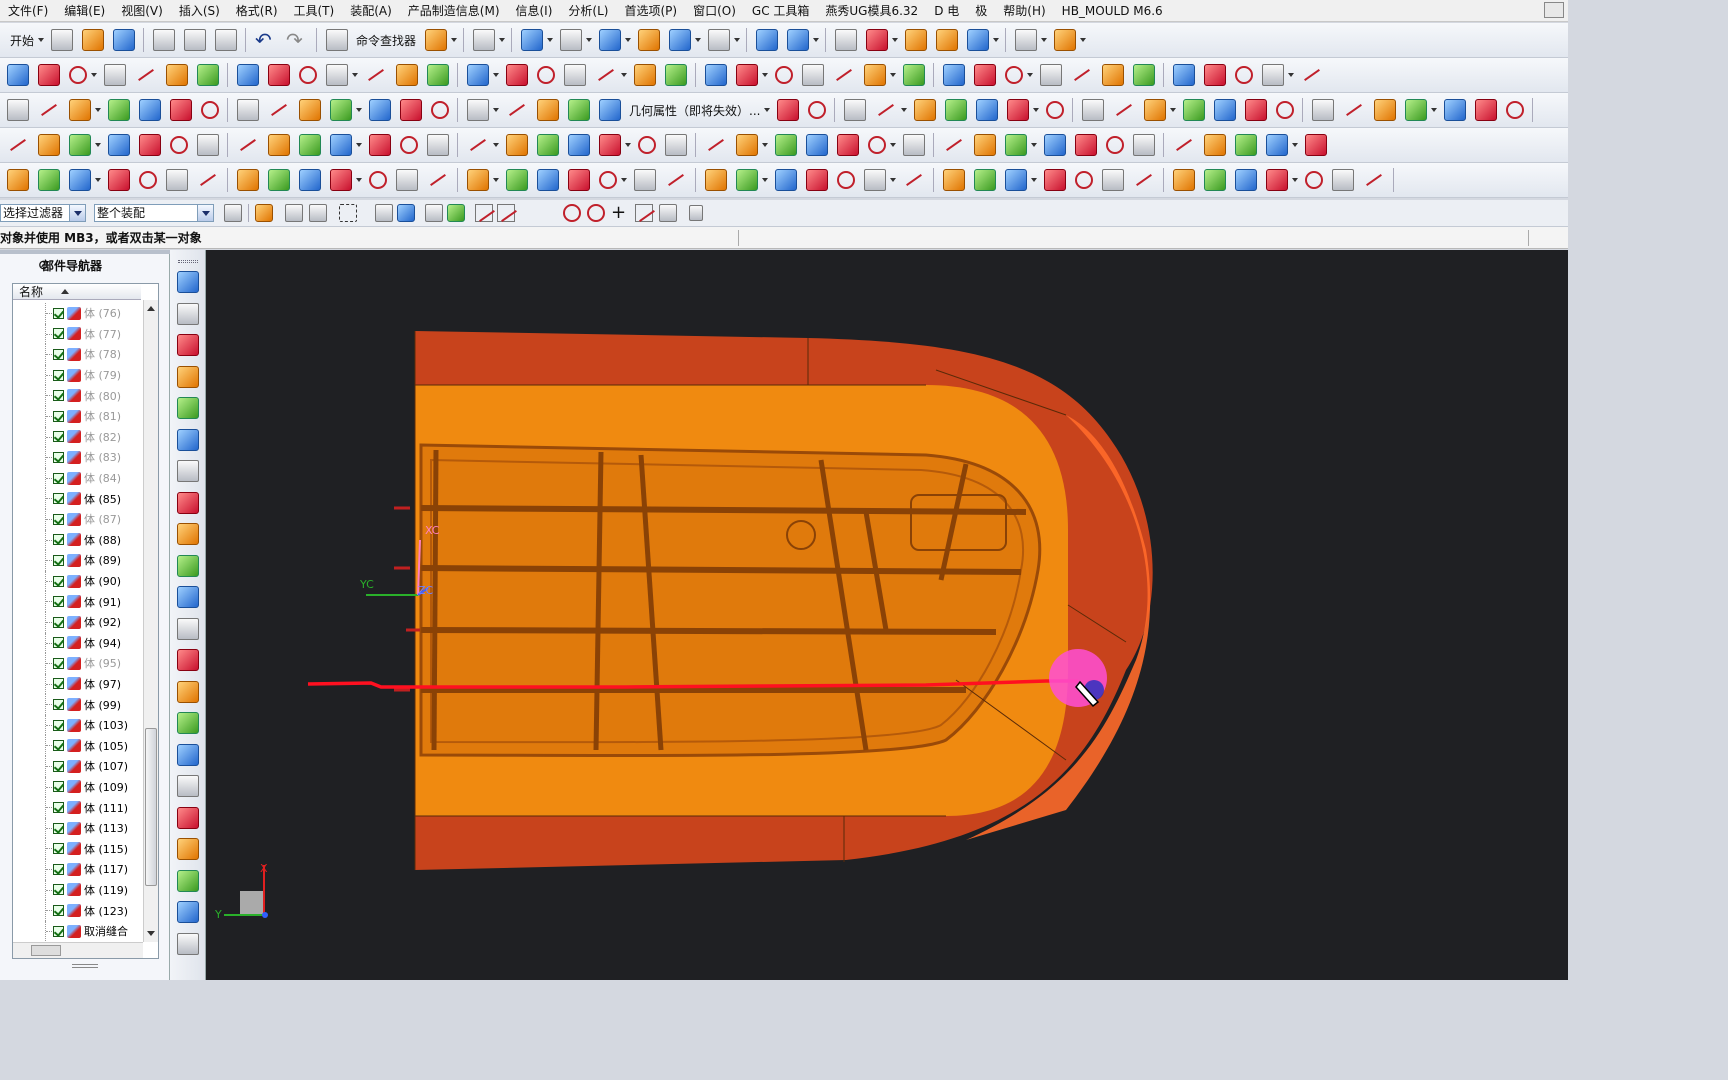 This screenshot has height=1080, width=1728. I want to click on magic-wand-icon, so click(436, 40).